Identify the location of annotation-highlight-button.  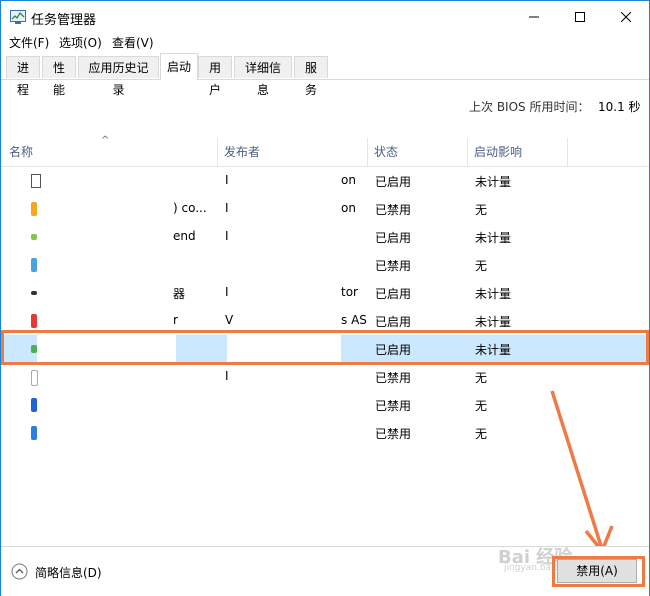
(598, 571).